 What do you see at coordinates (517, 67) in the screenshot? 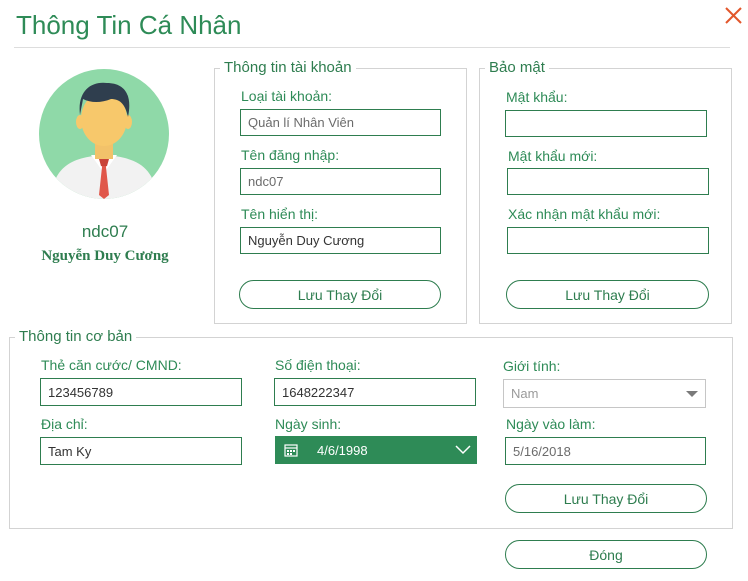
I see `security-legend: Bảo mật` at bounding box center [517, 67].